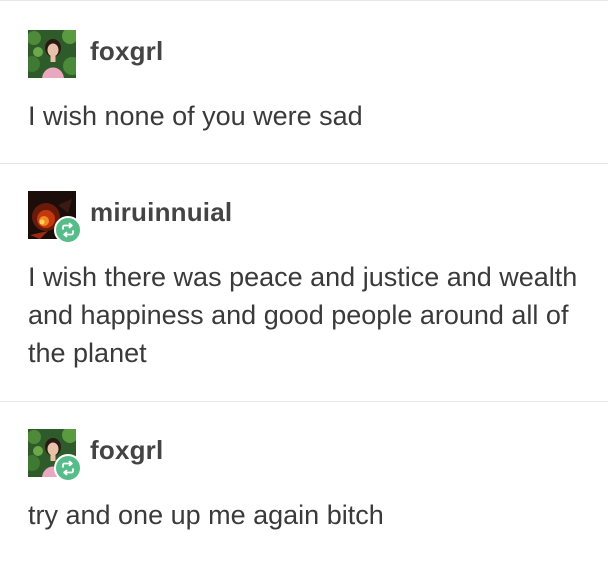 Image resolution: width=608 pixels, height=573 pixels. I want to click on post-text: try and one up me again bitch, so click(206, 515).